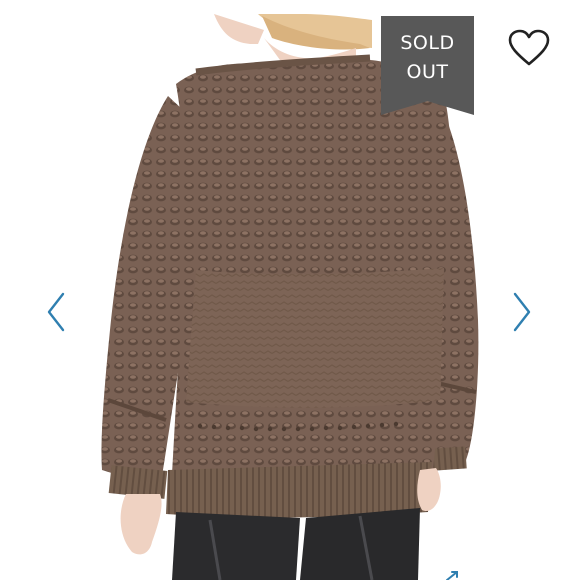 This screenshot has height=580, width=580. I want to click on like-button, so click(529, 48).